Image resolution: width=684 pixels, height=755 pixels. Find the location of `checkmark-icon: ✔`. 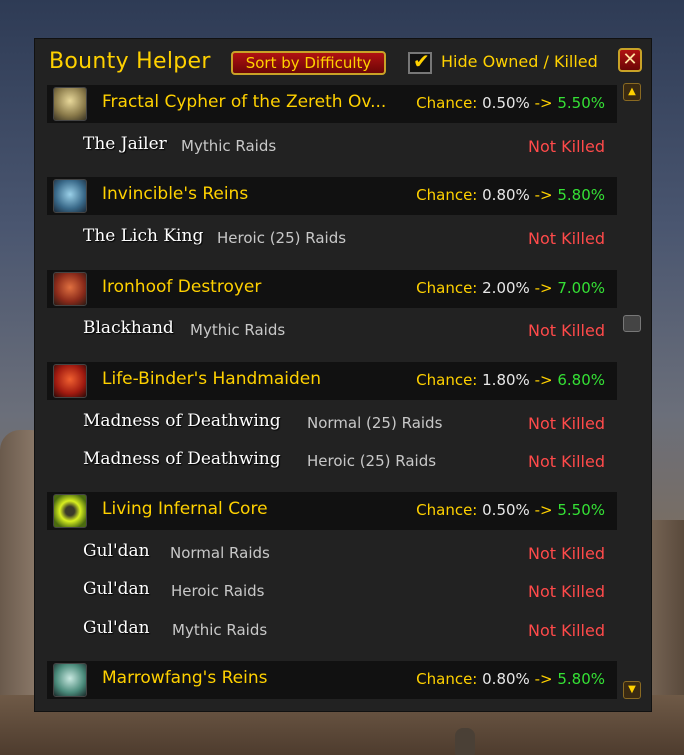

checkmark-icon: ✔ is located at coordinates (421, 61).